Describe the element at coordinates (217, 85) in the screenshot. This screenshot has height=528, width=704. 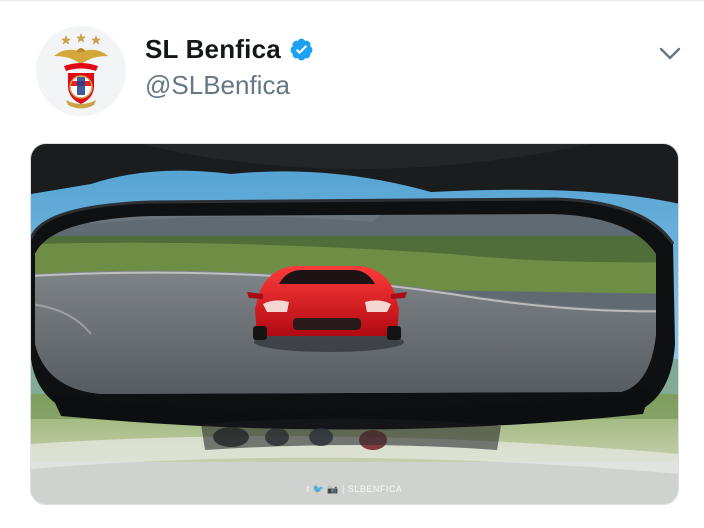
I see `account-handle: @SLBenfica` at that location.